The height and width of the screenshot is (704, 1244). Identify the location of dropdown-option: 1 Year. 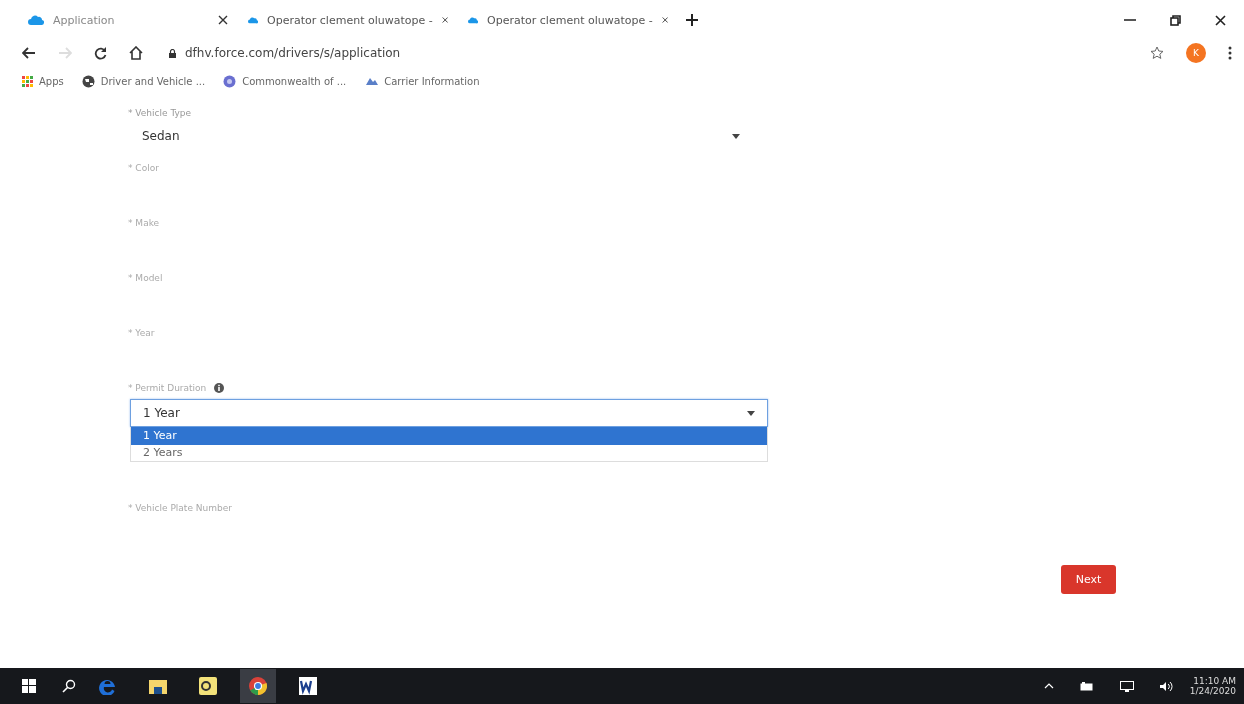
(449, 436).